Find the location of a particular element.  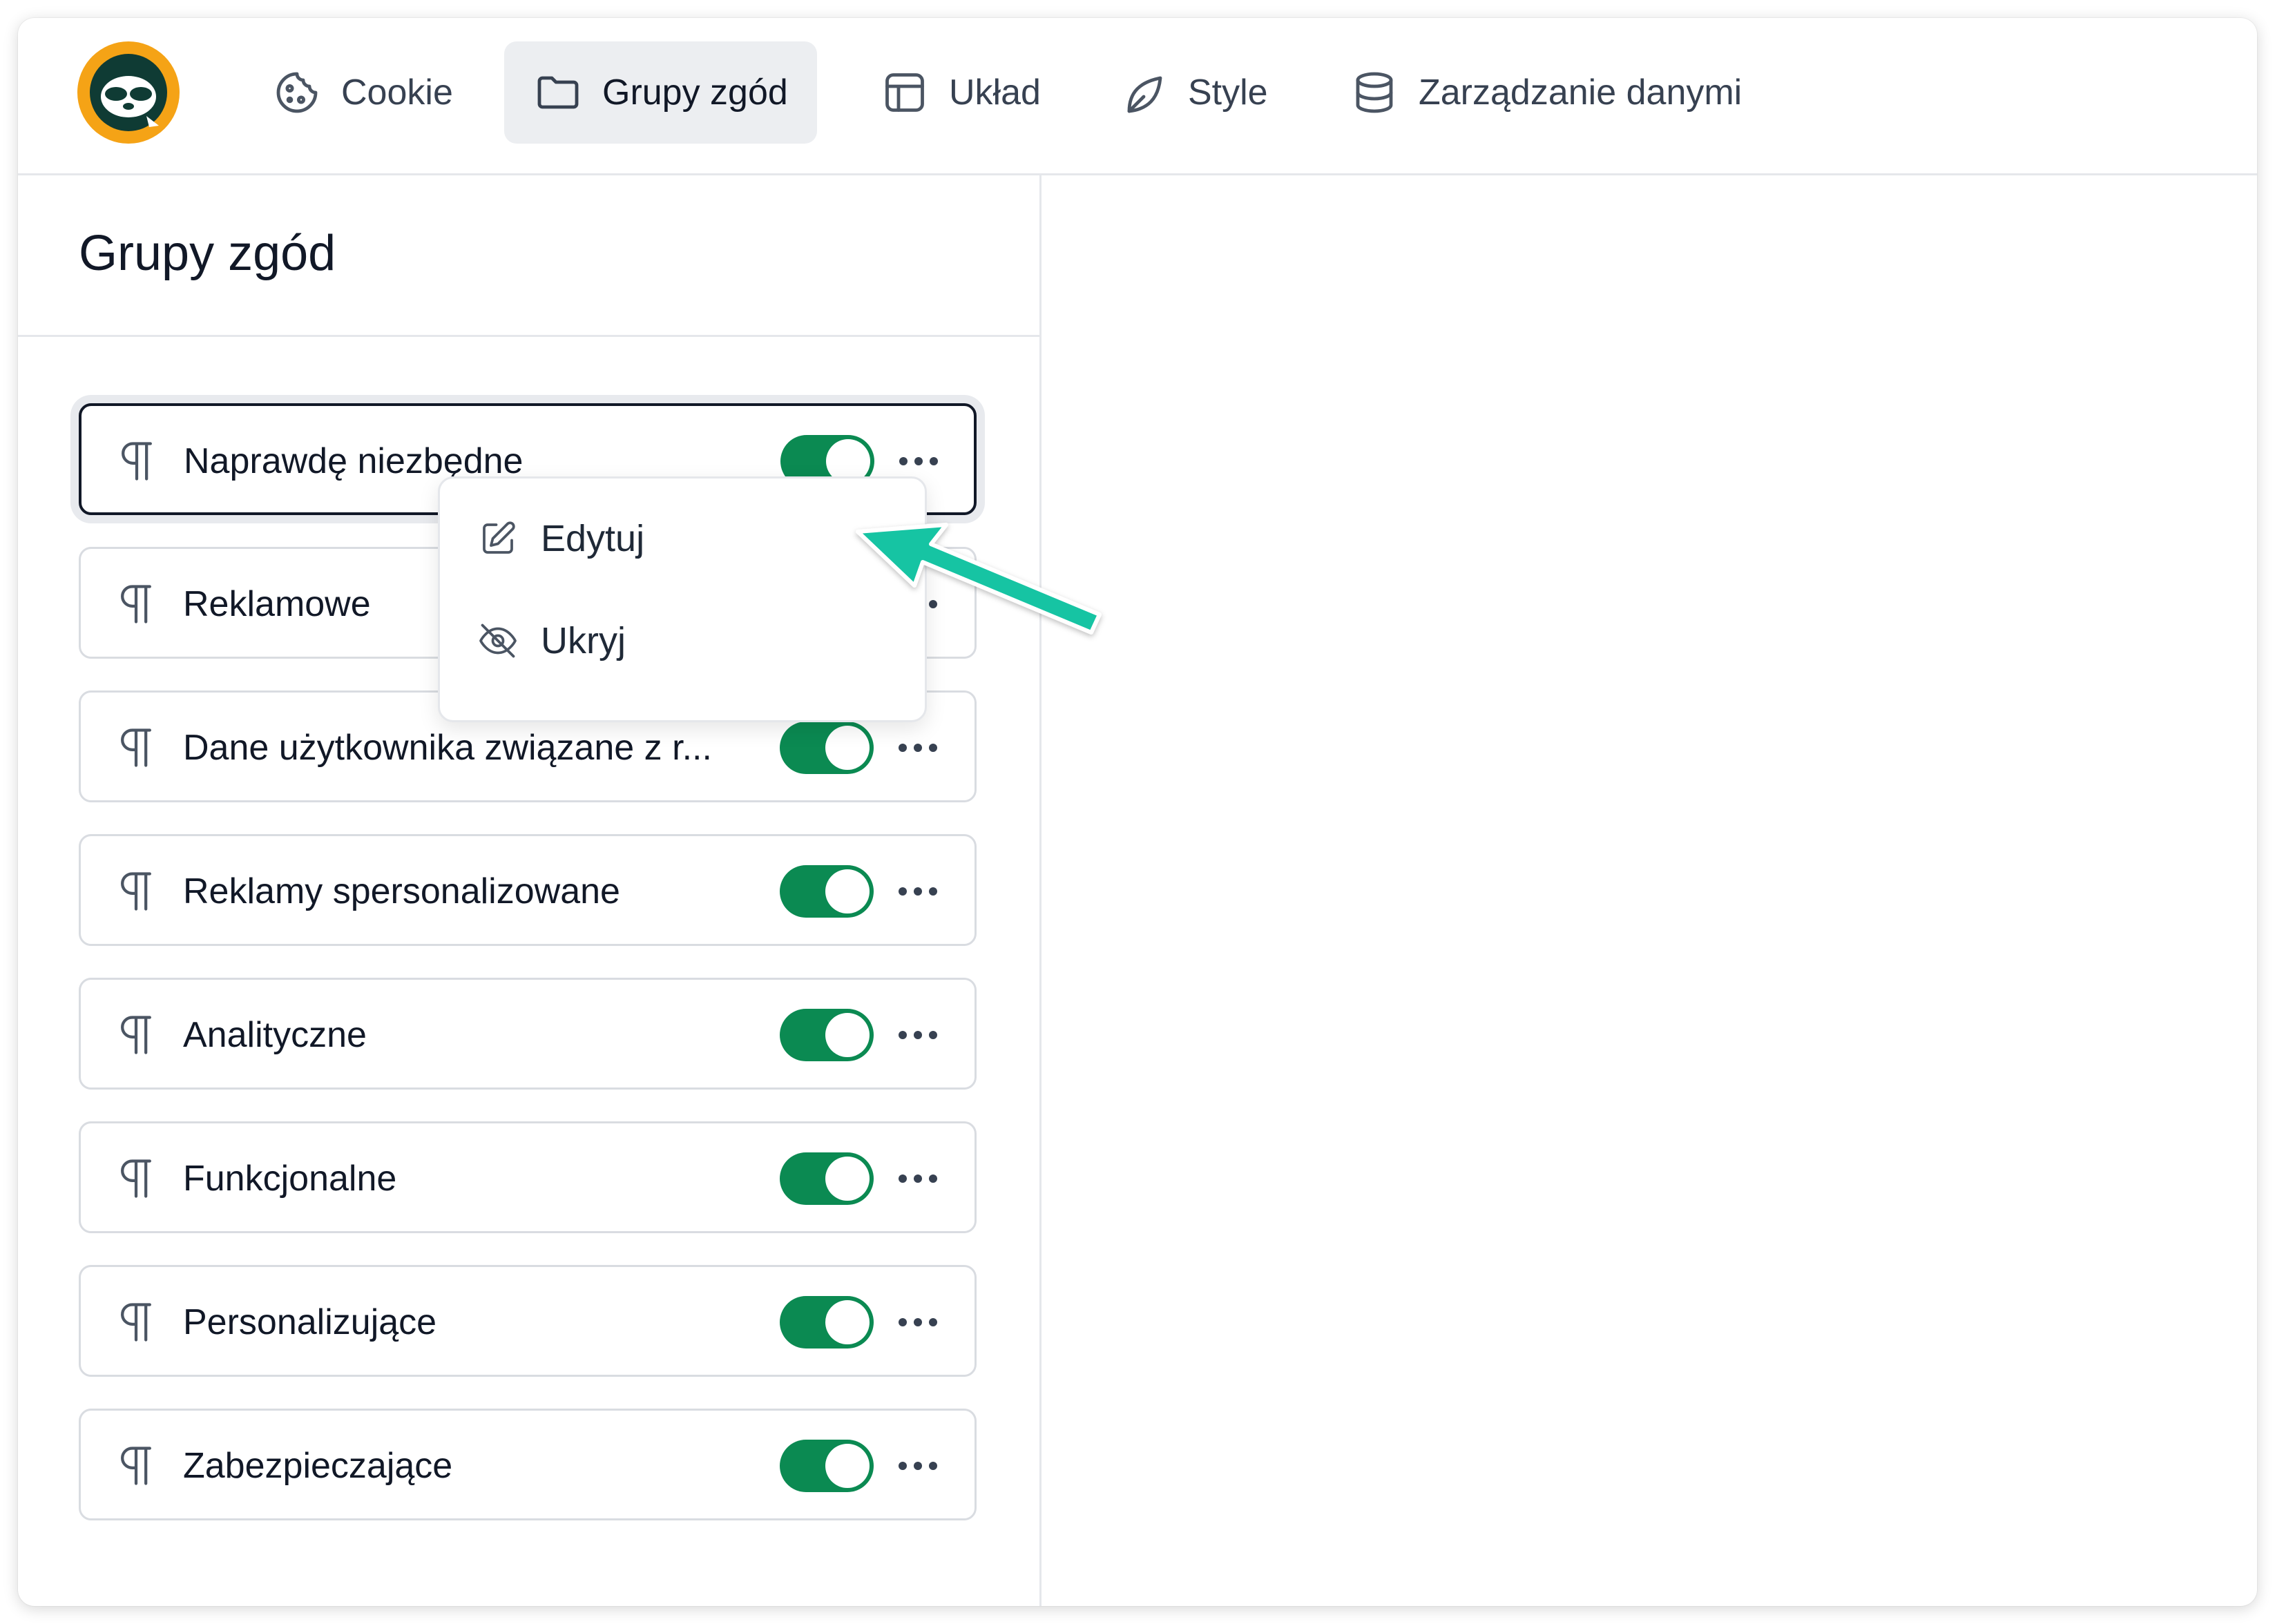

nav-data-management: Zarządzanie danymi is located at coordinates (1546, 92).